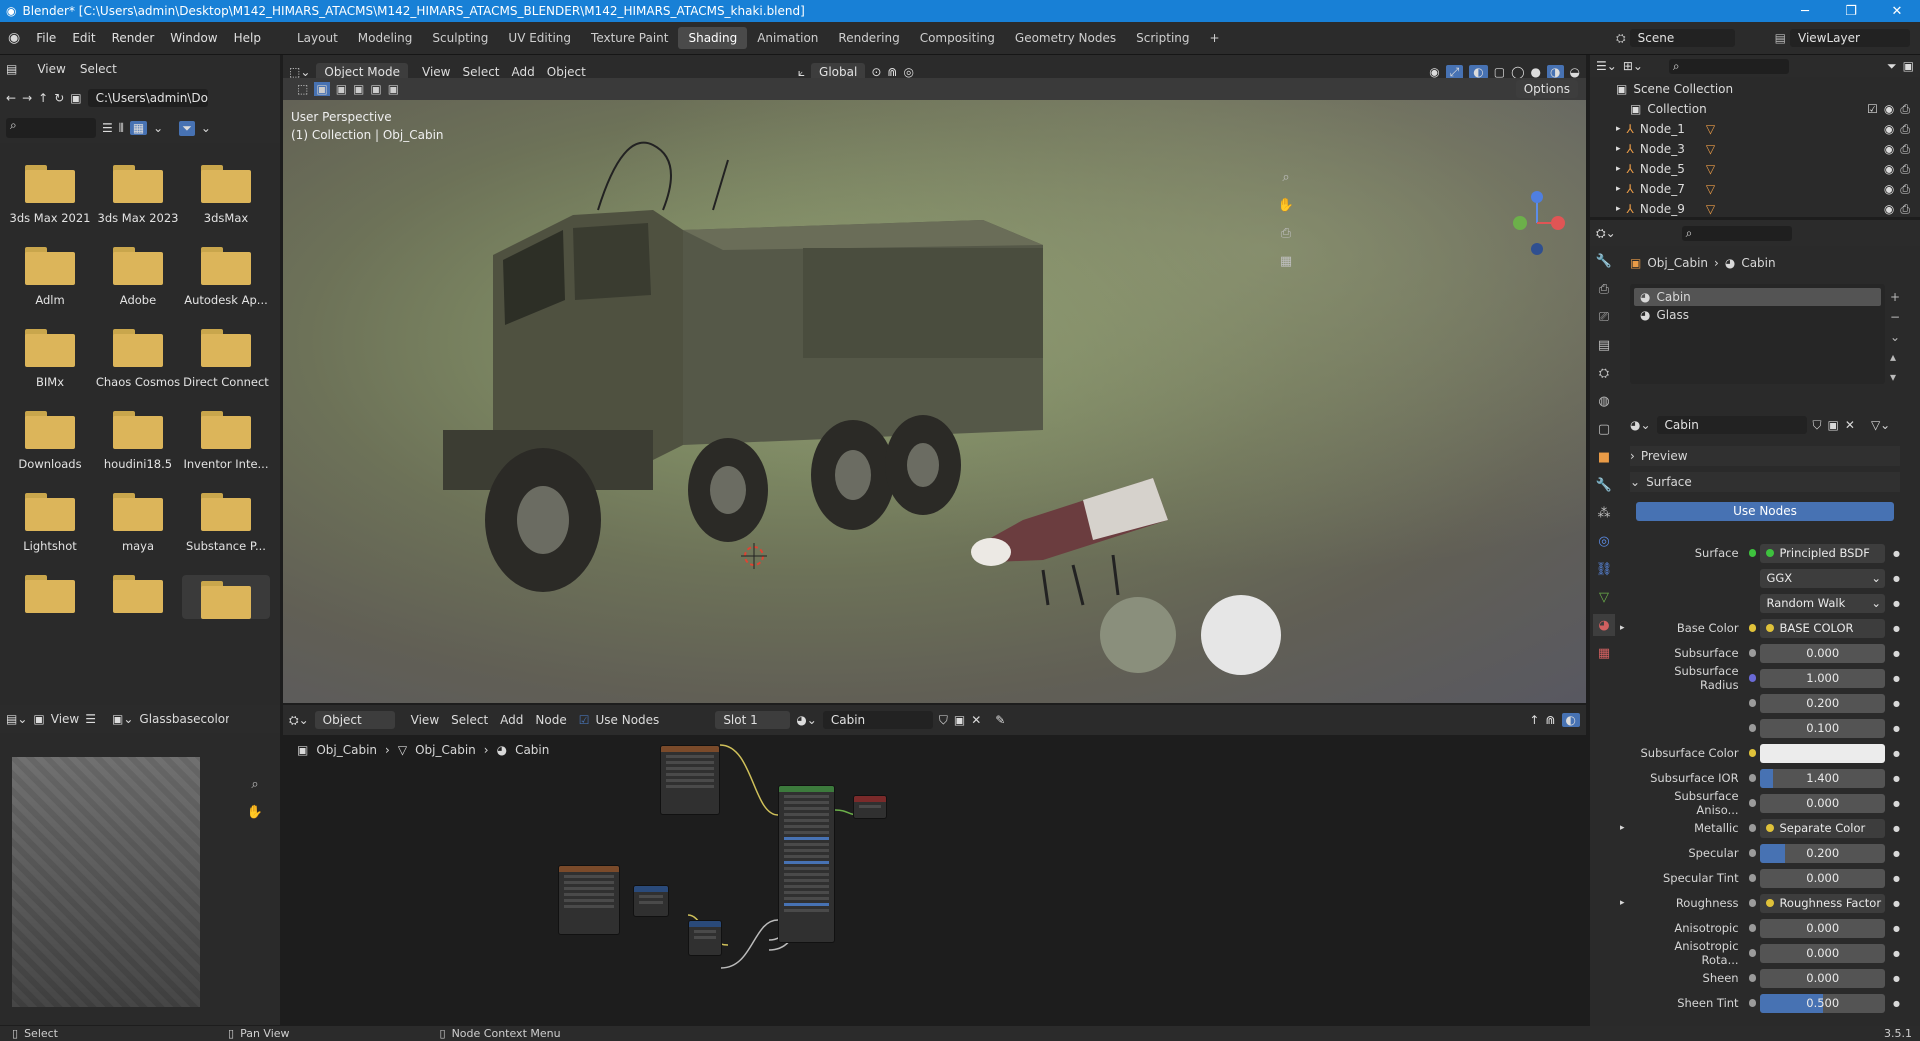 This screenshot has width=1920, height=1041. What do you see at coordinates (1765, 511) in the screenshot?
I see `use-nodes-button: Use Nodes` at bounding box center [1765, 511].